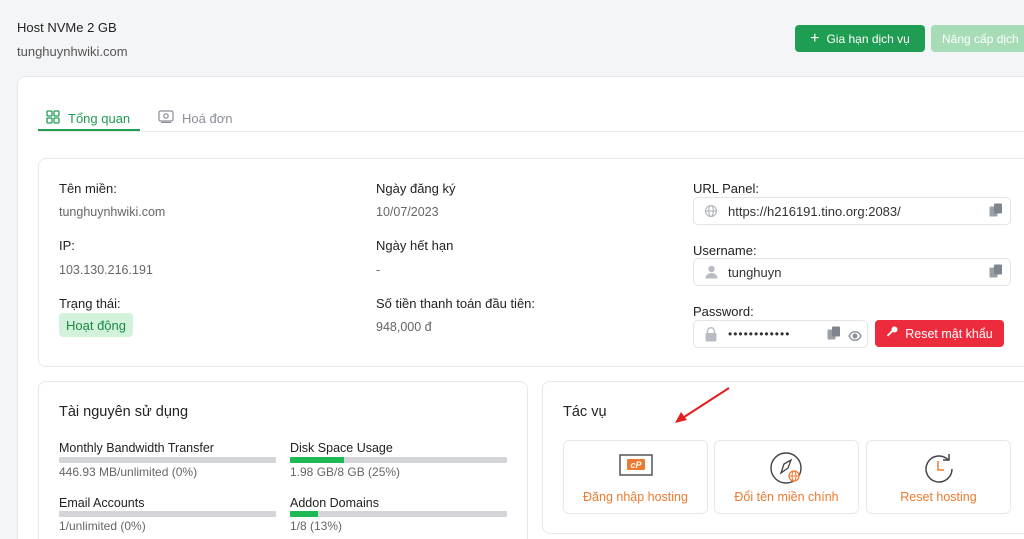  I want to click on user-icon, so click(711, 272).